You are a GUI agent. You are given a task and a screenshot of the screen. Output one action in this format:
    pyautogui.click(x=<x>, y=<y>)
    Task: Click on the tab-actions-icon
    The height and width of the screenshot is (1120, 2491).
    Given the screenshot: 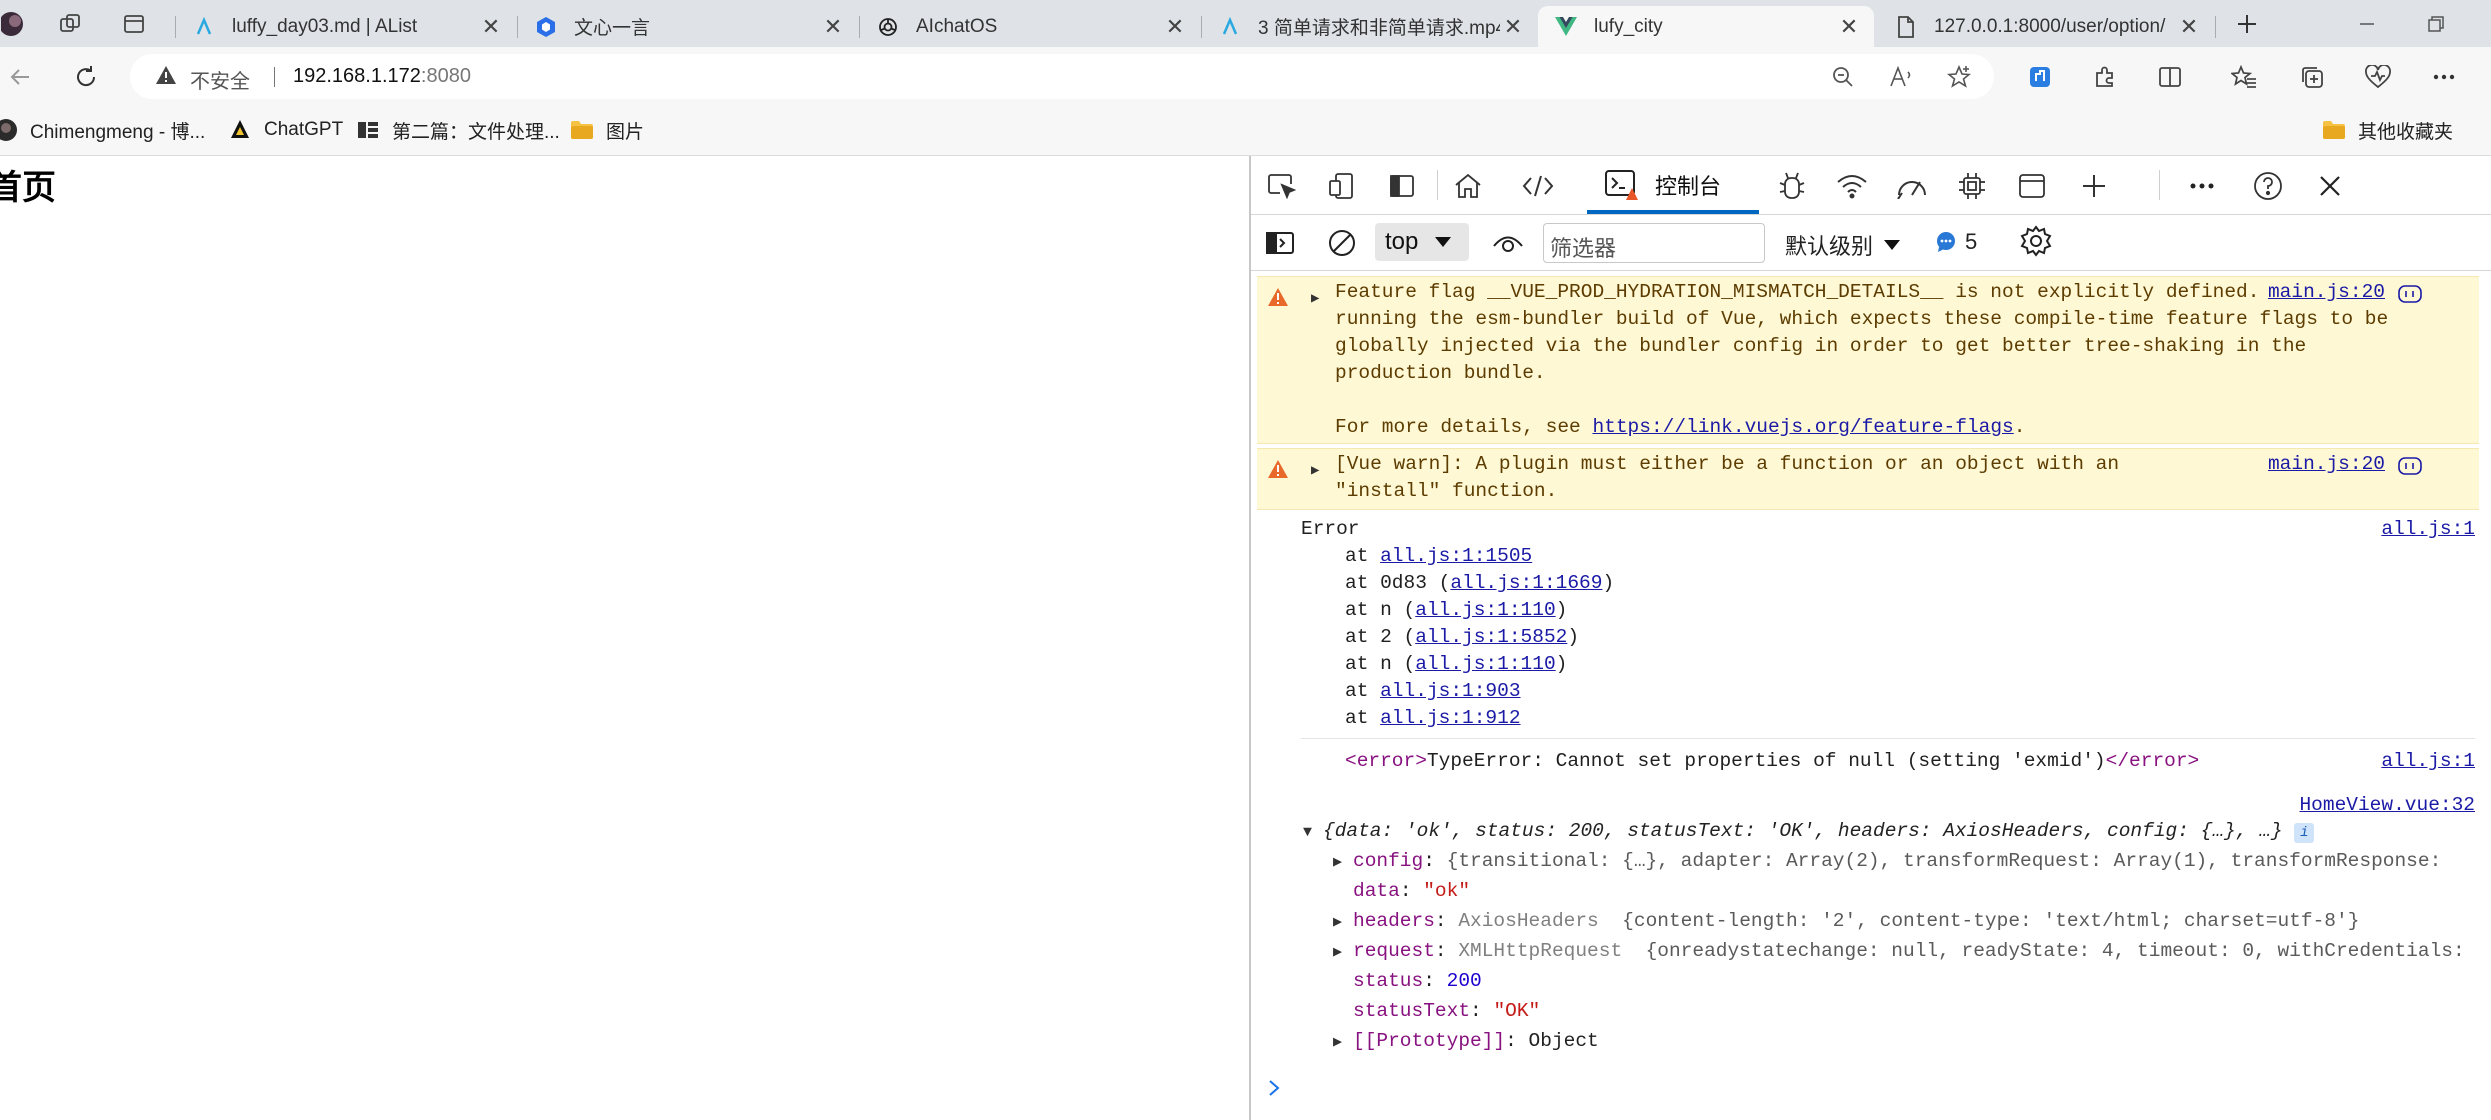 What is the action you would take?
    pyautogui.click(x=134, y=24)
    